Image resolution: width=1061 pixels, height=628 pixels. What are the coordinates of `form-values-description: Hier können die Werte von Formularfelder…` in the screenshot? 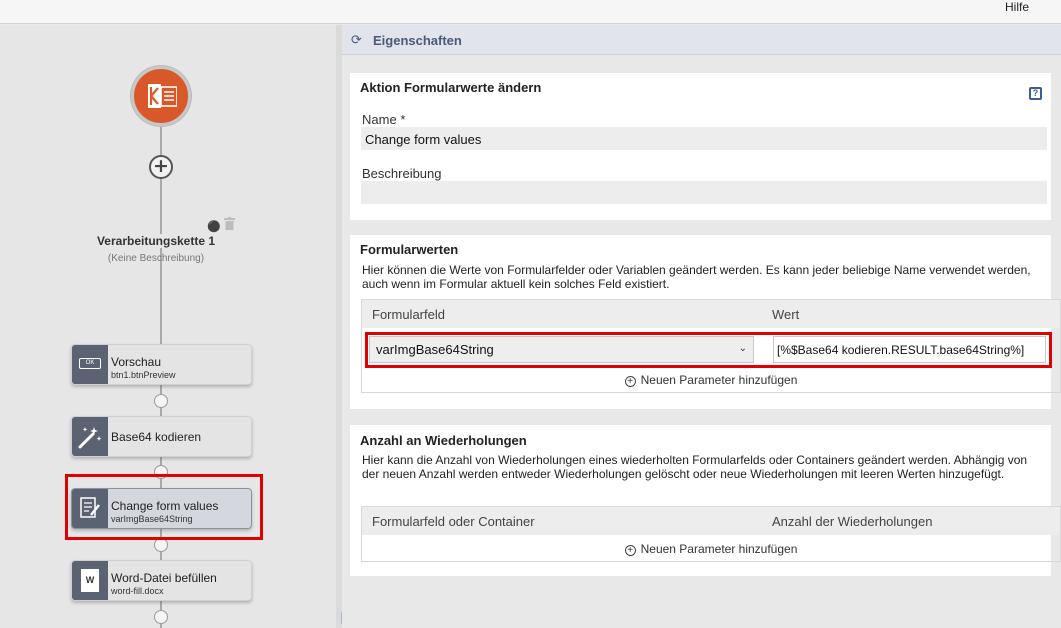 It's located at (696, 277).